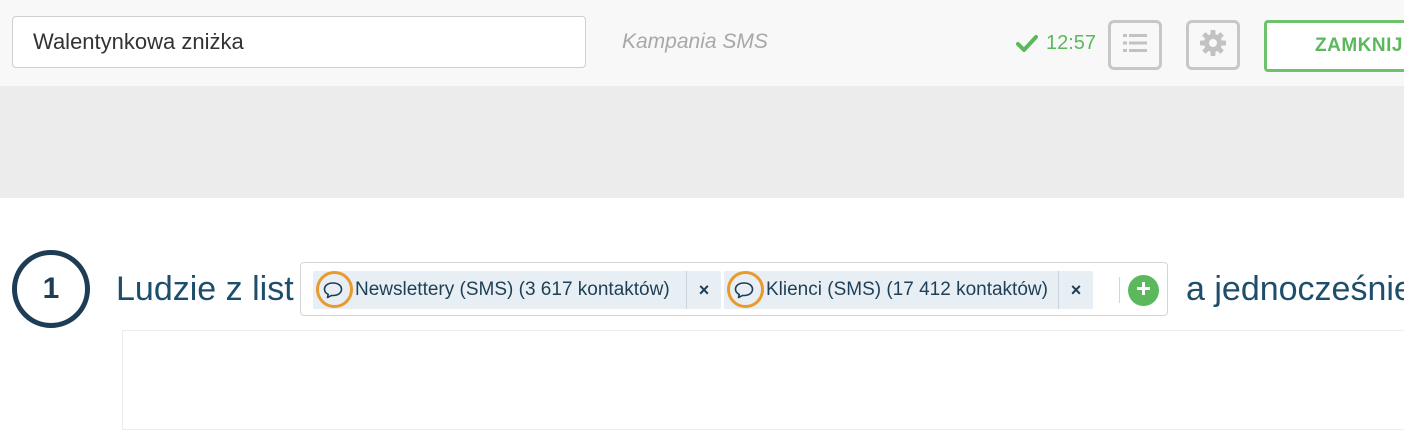  What do you see at coordinates (1295, 289) in the screenshot?
I see `step-continuation-text: a jednocześnie` at bounding box center [1295, 289].